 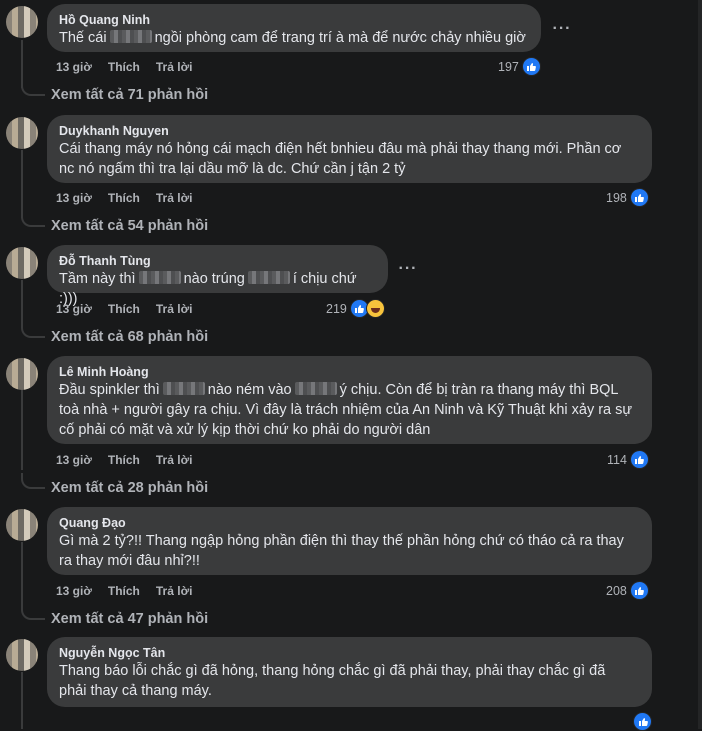 What do you see at coordinates (519, 66) in the screenshot?
I see `reaction-count: 197` at bounding box center [519, 66].